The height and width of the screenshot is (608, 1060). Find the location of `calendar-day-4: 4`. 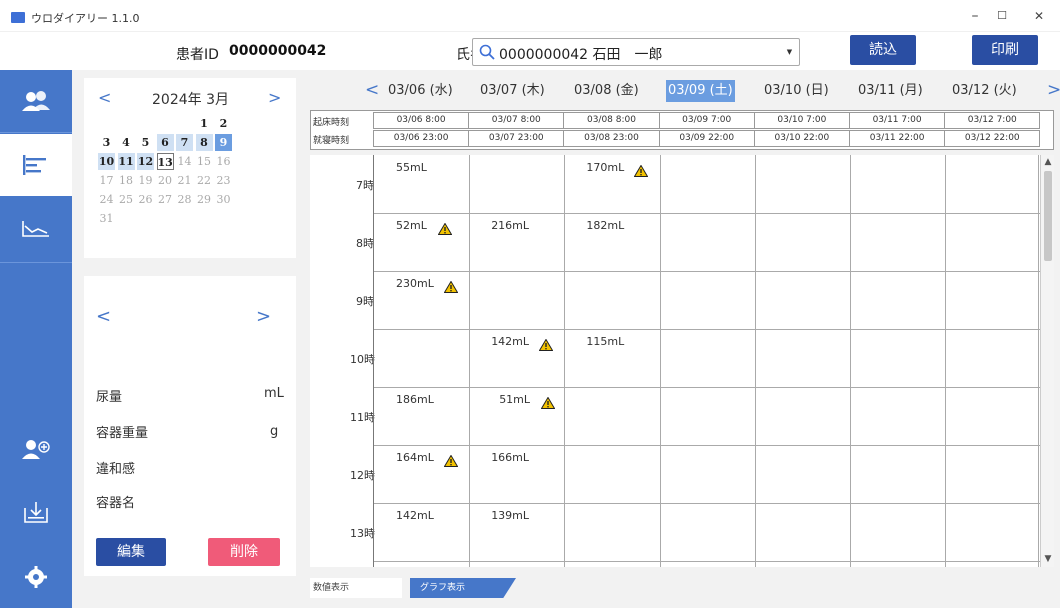

calendar-day-4: 4 is located at coordinates (126, 142).